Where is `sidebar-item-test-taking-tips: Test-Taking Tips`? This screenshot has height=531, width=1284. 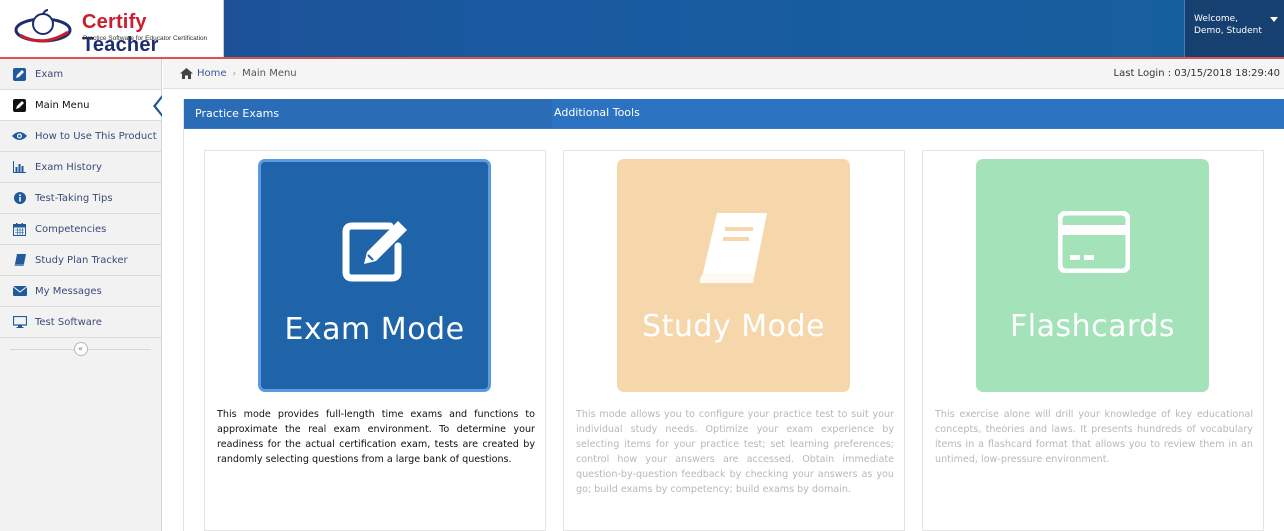 sidebar-item-test-taking-tips: Test-Taking Tips is located at coordinates (80, 198).